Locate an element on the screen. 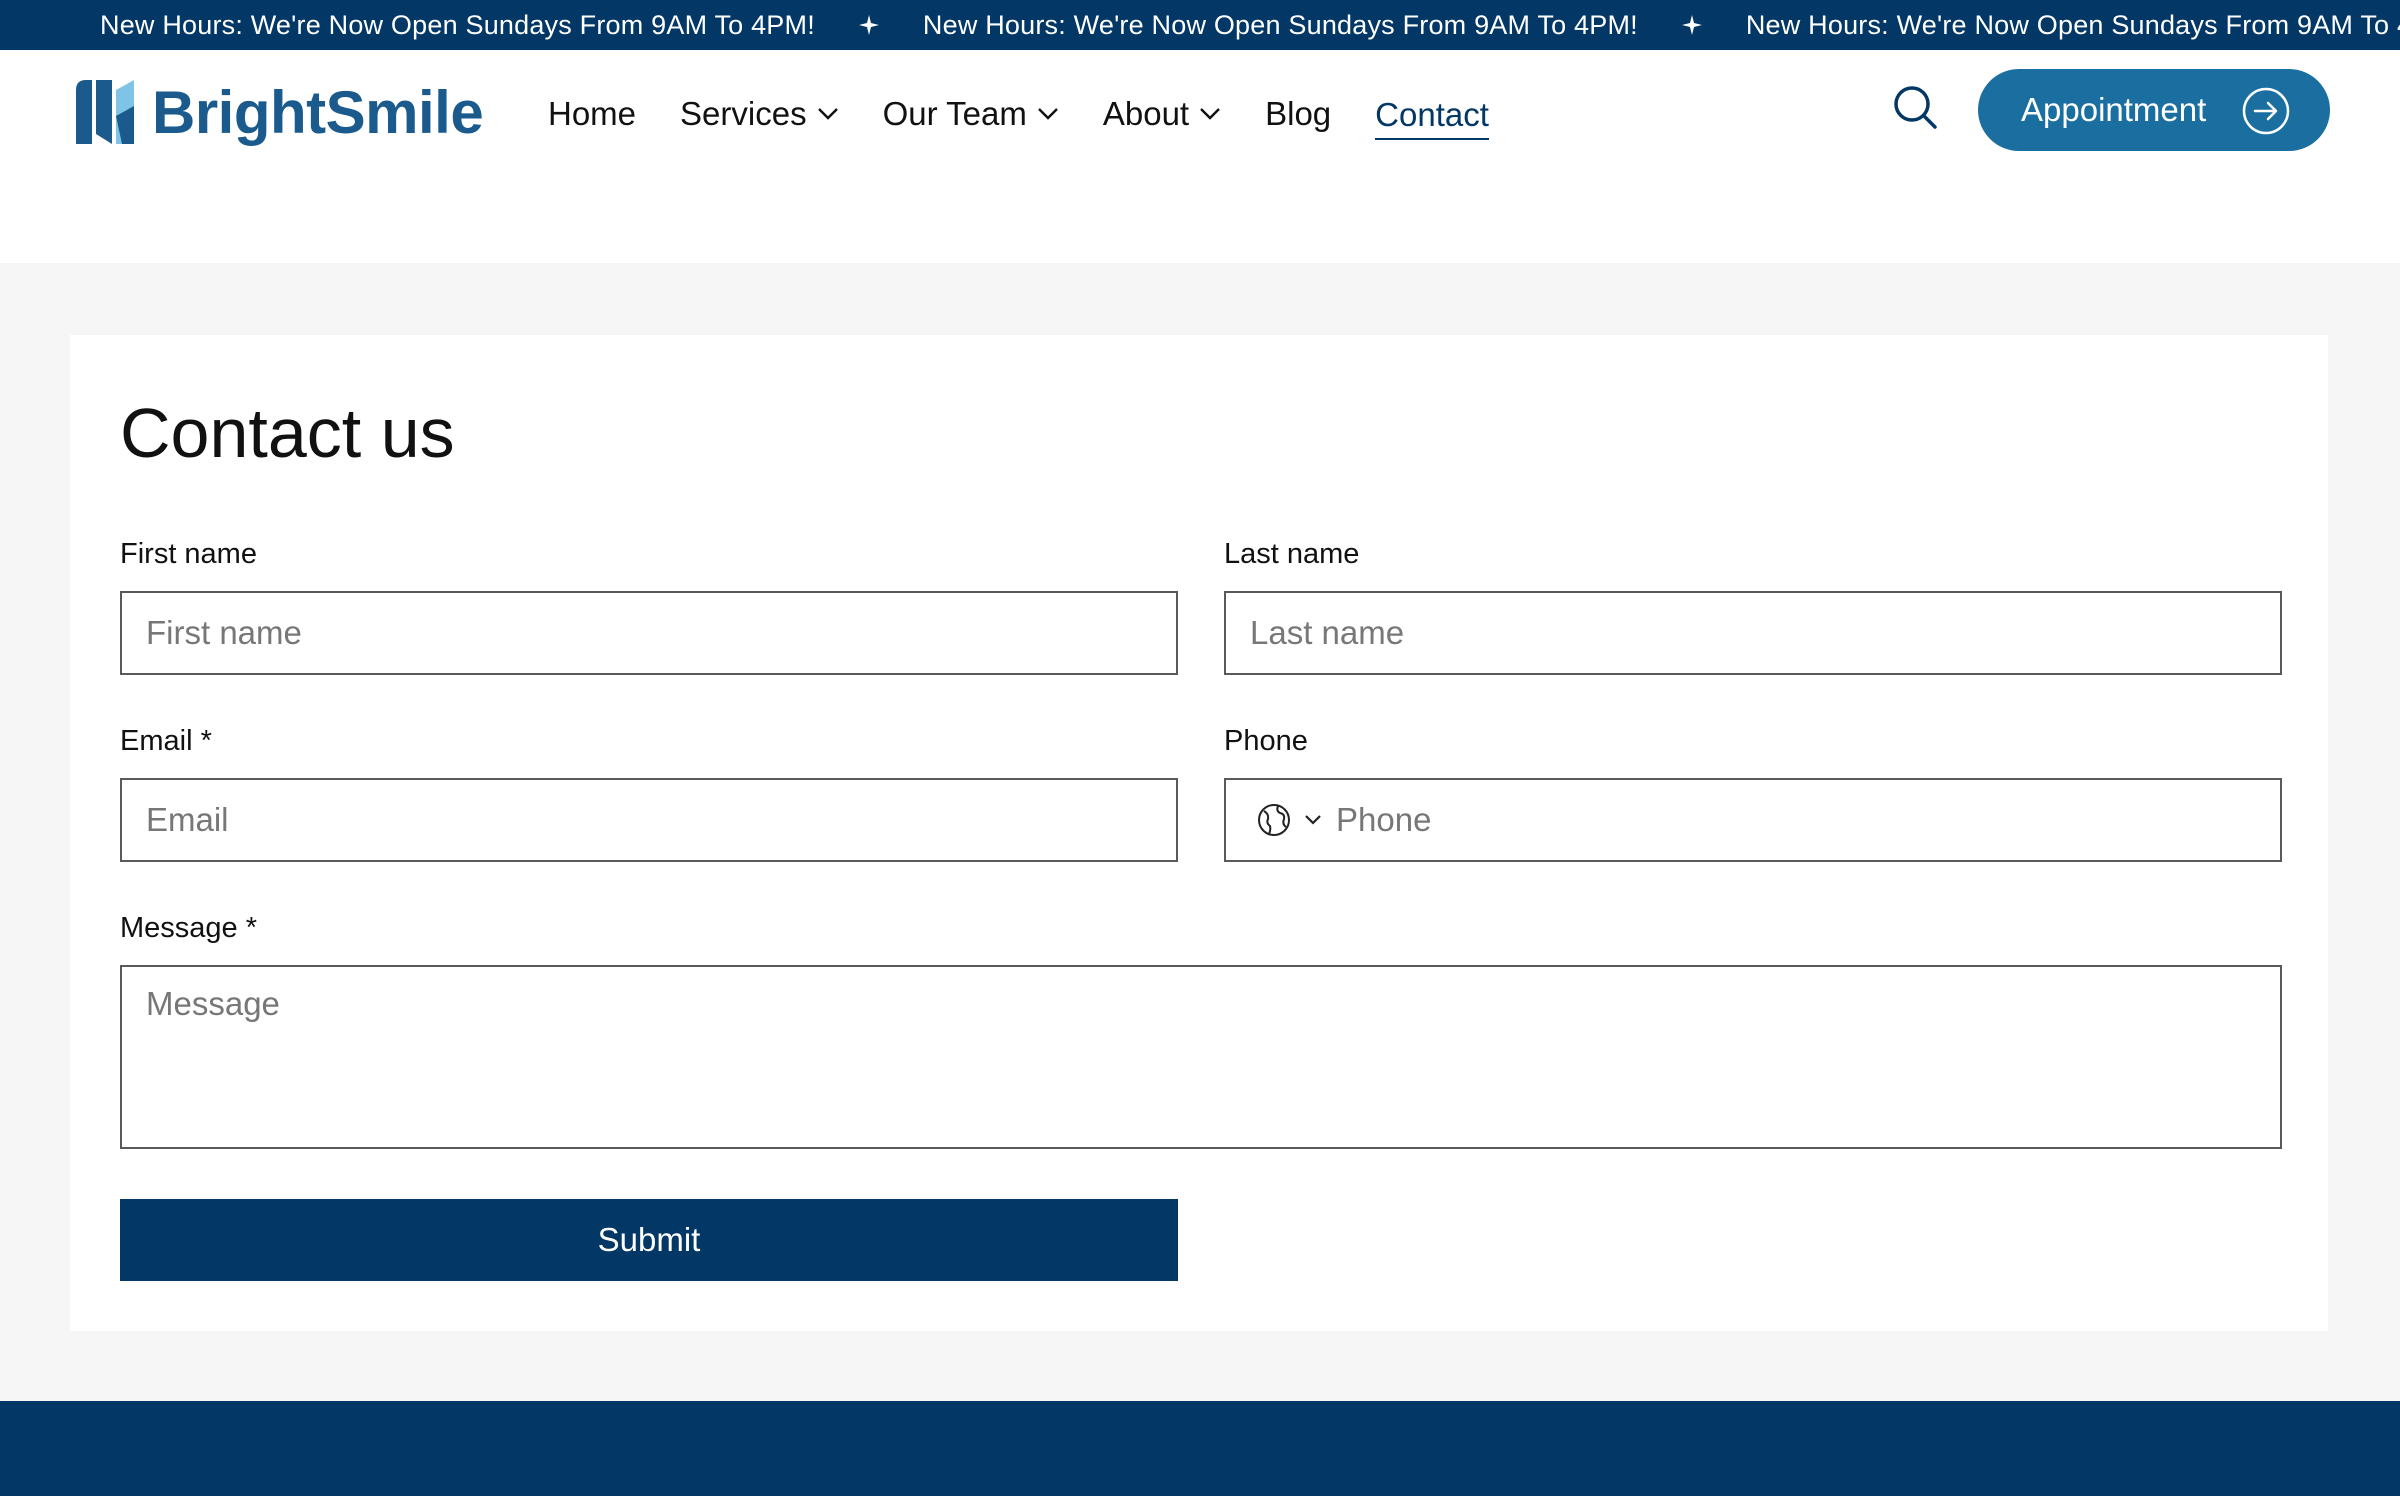 The width and height of the screenshot is (2400, 1496). globe-icon is located at coordinates (1274, 820).